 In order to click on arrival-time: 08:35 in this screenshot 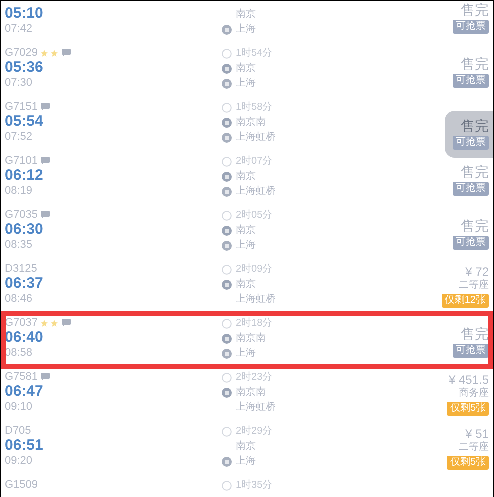, I will do `click(19, 245)`.